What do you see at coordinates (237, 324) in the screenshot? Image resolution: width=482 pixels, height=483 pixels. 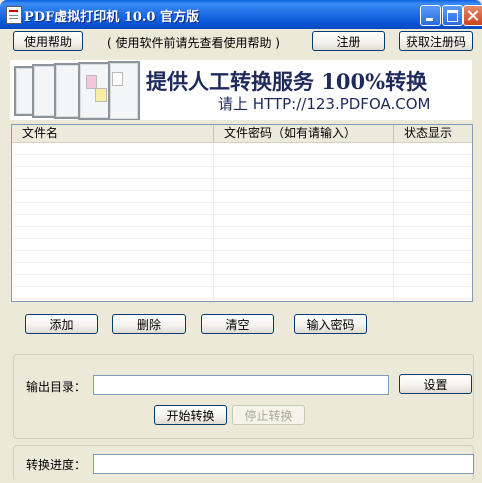 I see `clear-button: 清空` at bounding box center [237, 324].